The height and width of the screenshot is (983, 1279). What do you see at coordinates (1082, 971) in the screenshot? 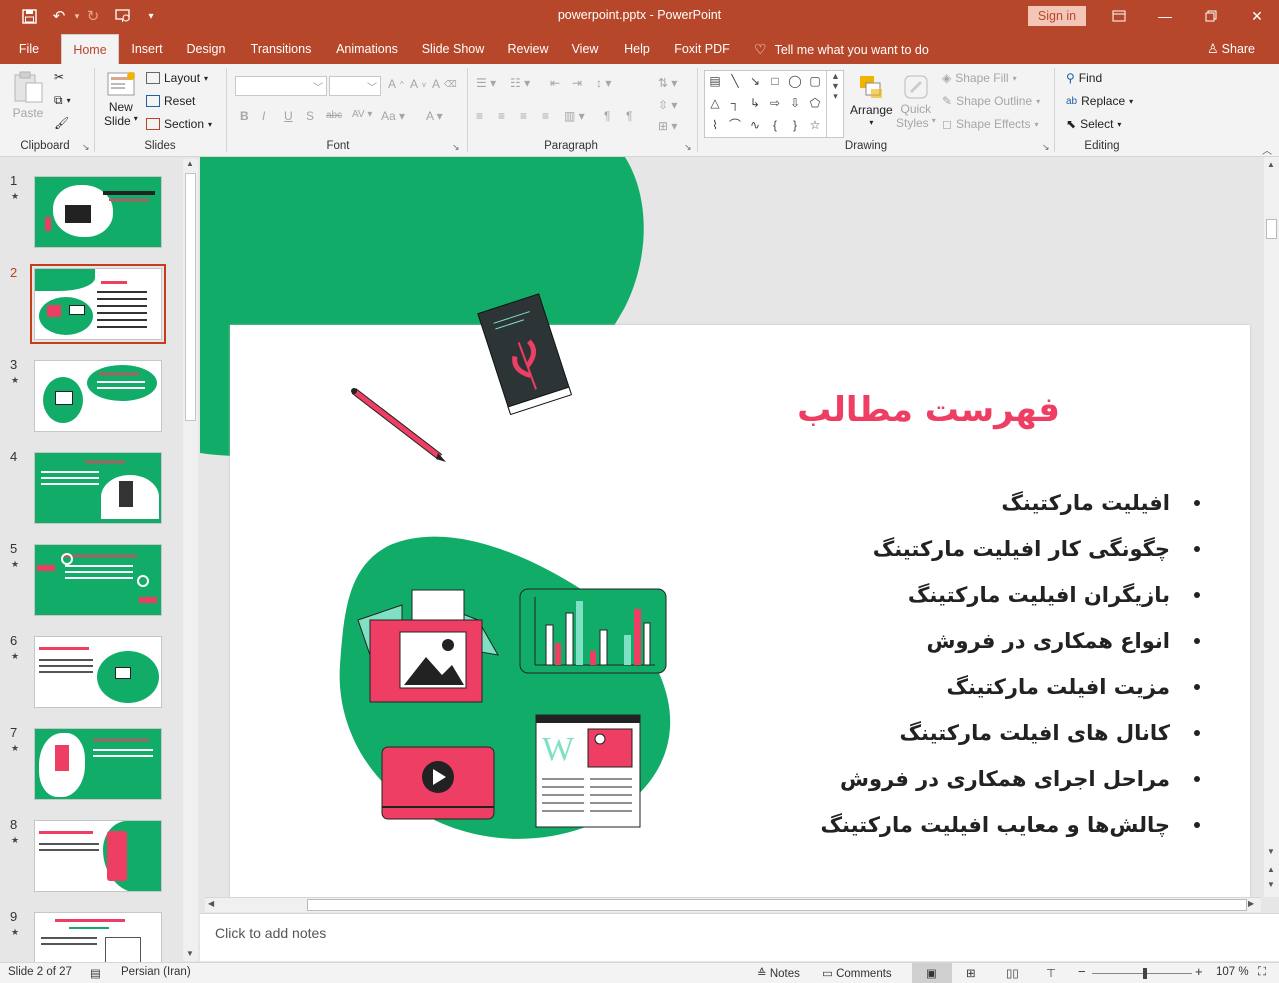
I see `zoom-out-icon: −` at bounding box center [1082, 971].